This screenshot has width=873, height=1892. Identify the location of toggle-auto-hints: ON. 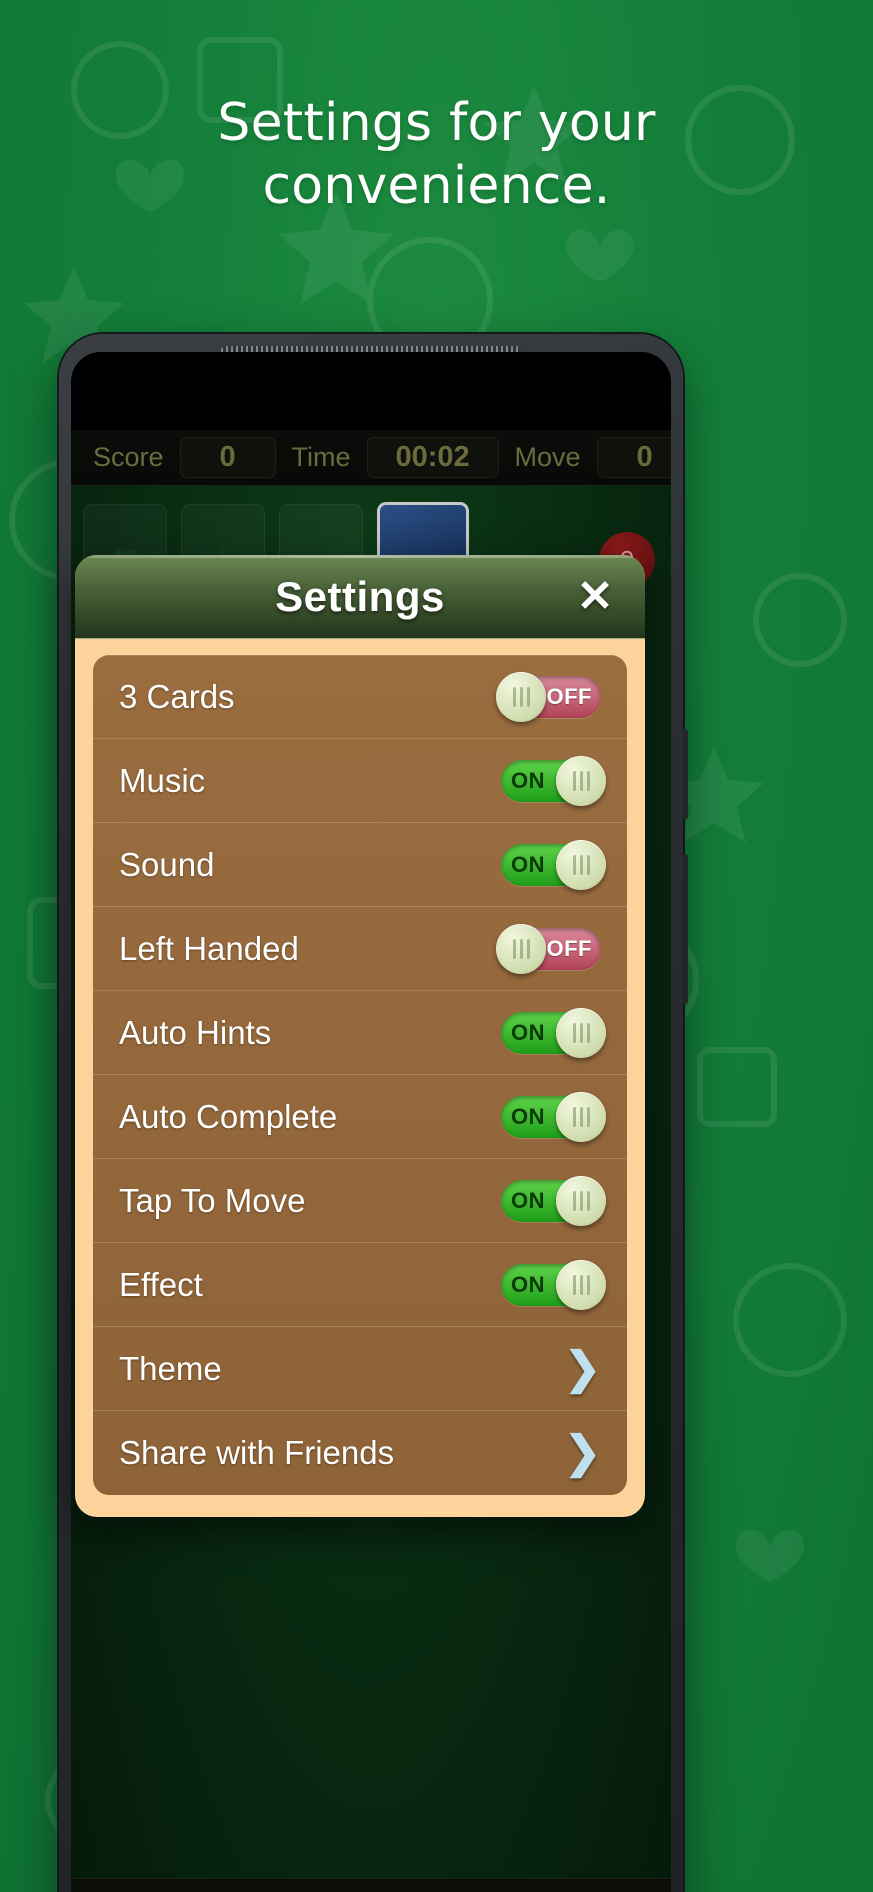
(553, 1032).